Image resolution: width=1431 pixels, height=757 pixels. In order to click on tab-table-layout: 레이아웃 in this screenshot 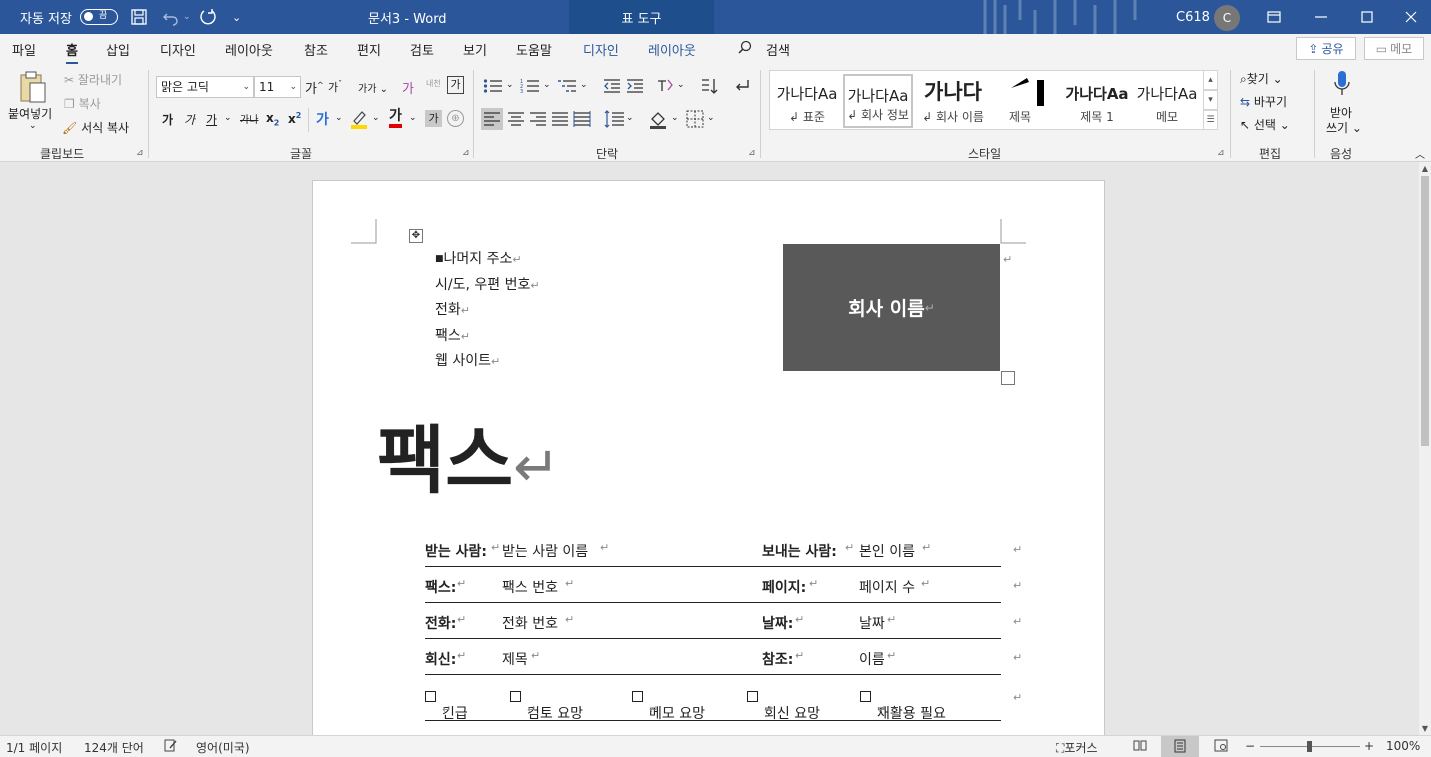, I will do `click(672, 49)`.